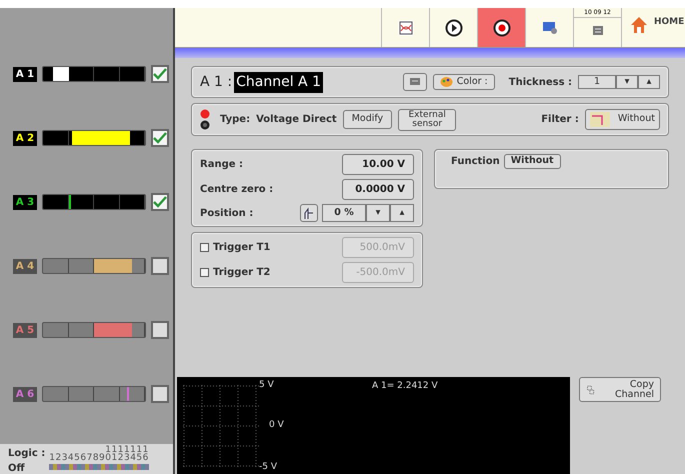 The image size is (685, 474). I want to click on calendar-icon, so click(598, 30).